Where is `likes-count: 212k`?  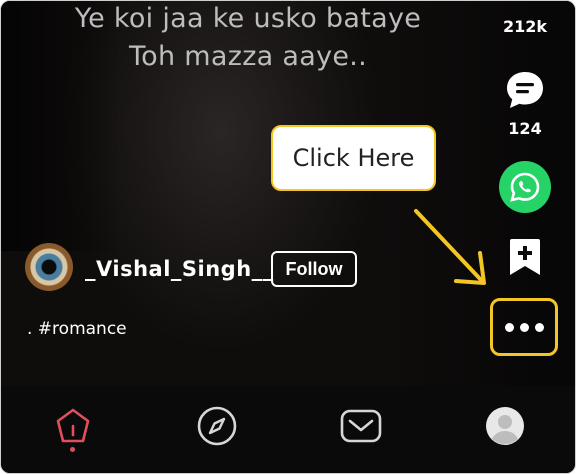
likes-count: 212k is located at coordinates (525, 26).